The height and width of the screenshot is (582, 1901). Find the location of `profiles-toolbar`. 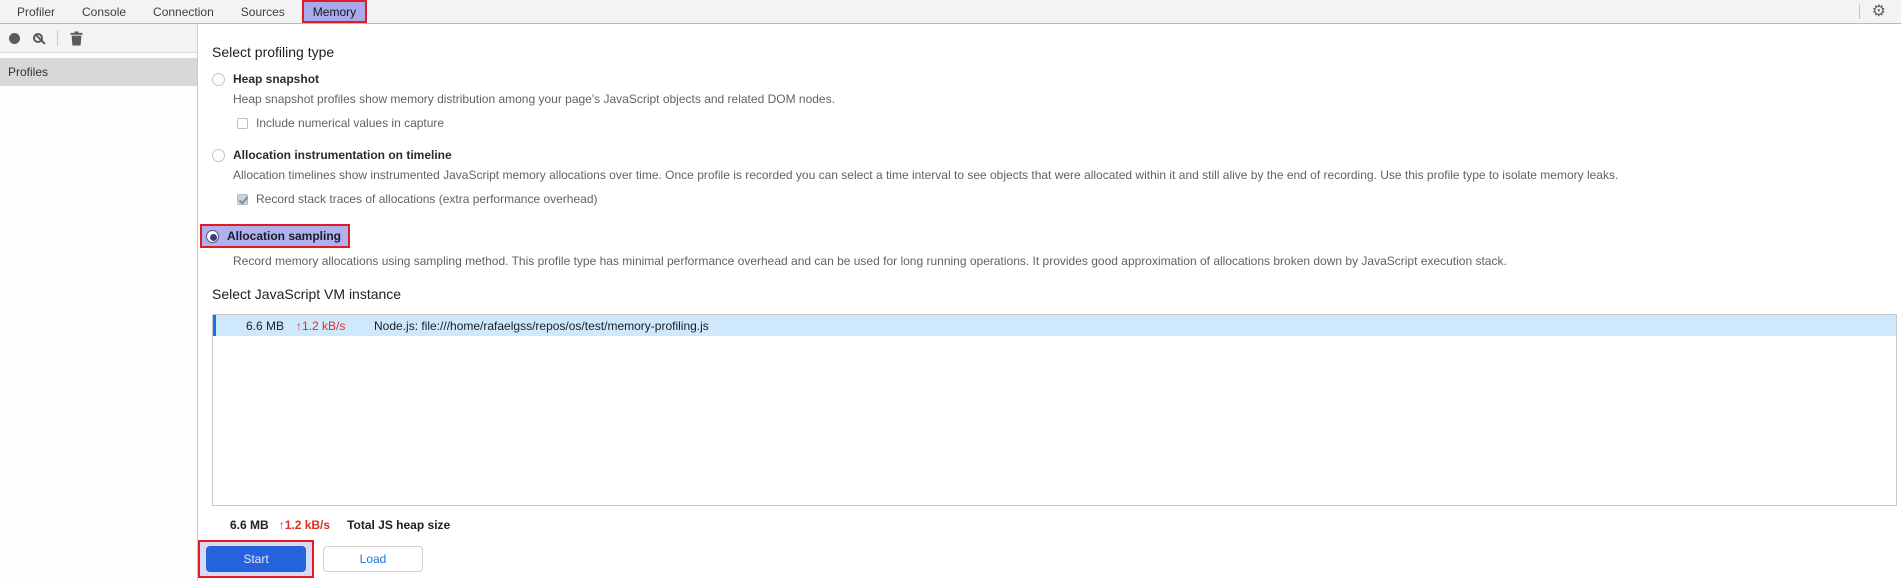

profiles-toolbar is located at coordinates (98, 38).